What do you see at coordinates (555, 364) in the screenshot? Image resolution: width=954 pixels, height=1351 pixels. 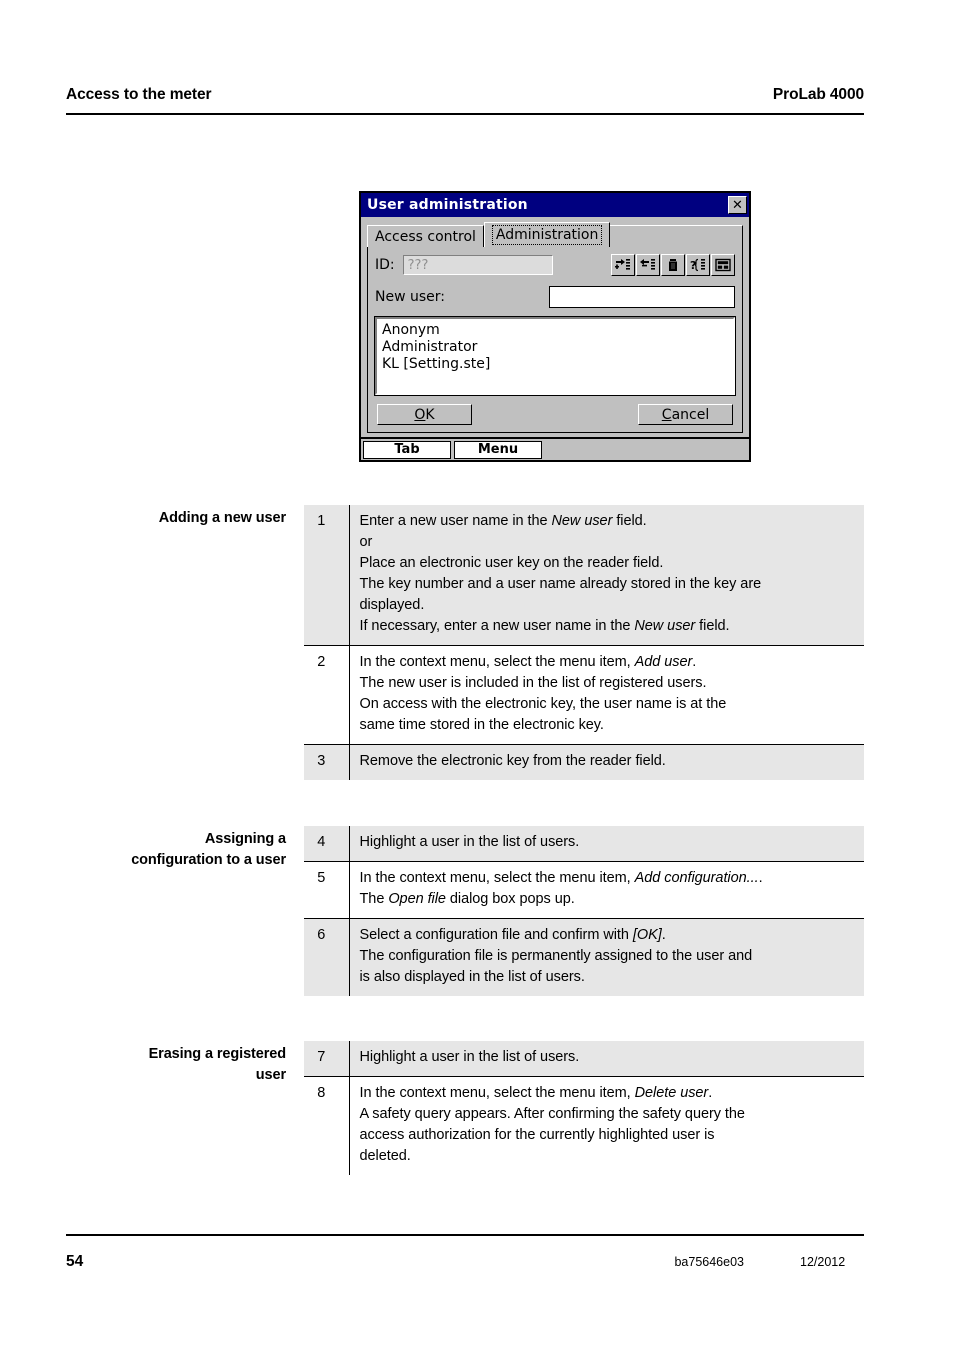 I see `list-item: KL [Setting.ste]` at bounding box center [555, 364].